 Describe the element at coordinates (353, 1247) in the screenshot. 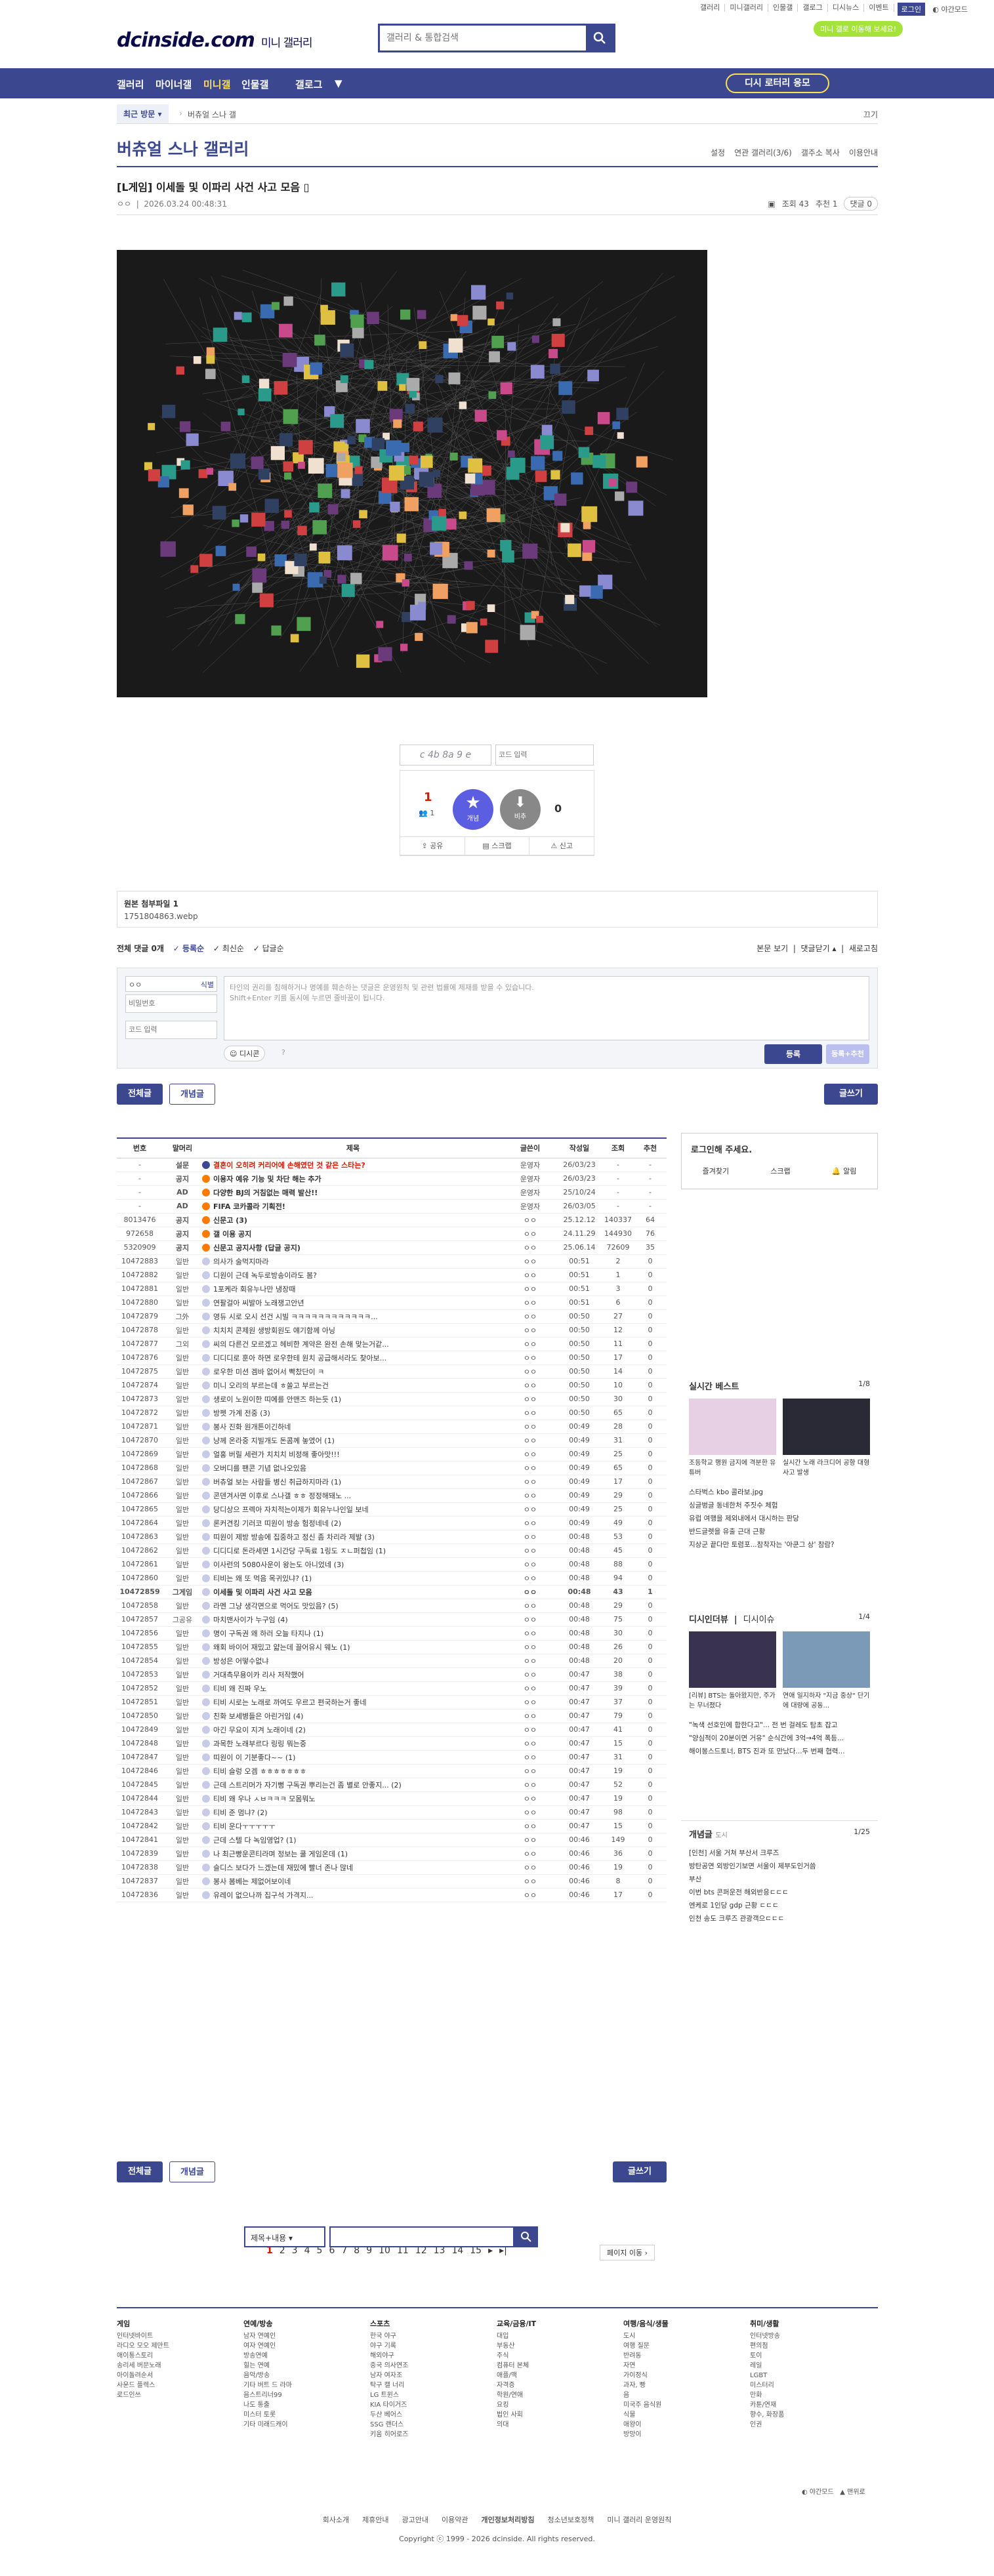

I see `row-title: 신문고 공지사항 (답글 공지)` at that location.